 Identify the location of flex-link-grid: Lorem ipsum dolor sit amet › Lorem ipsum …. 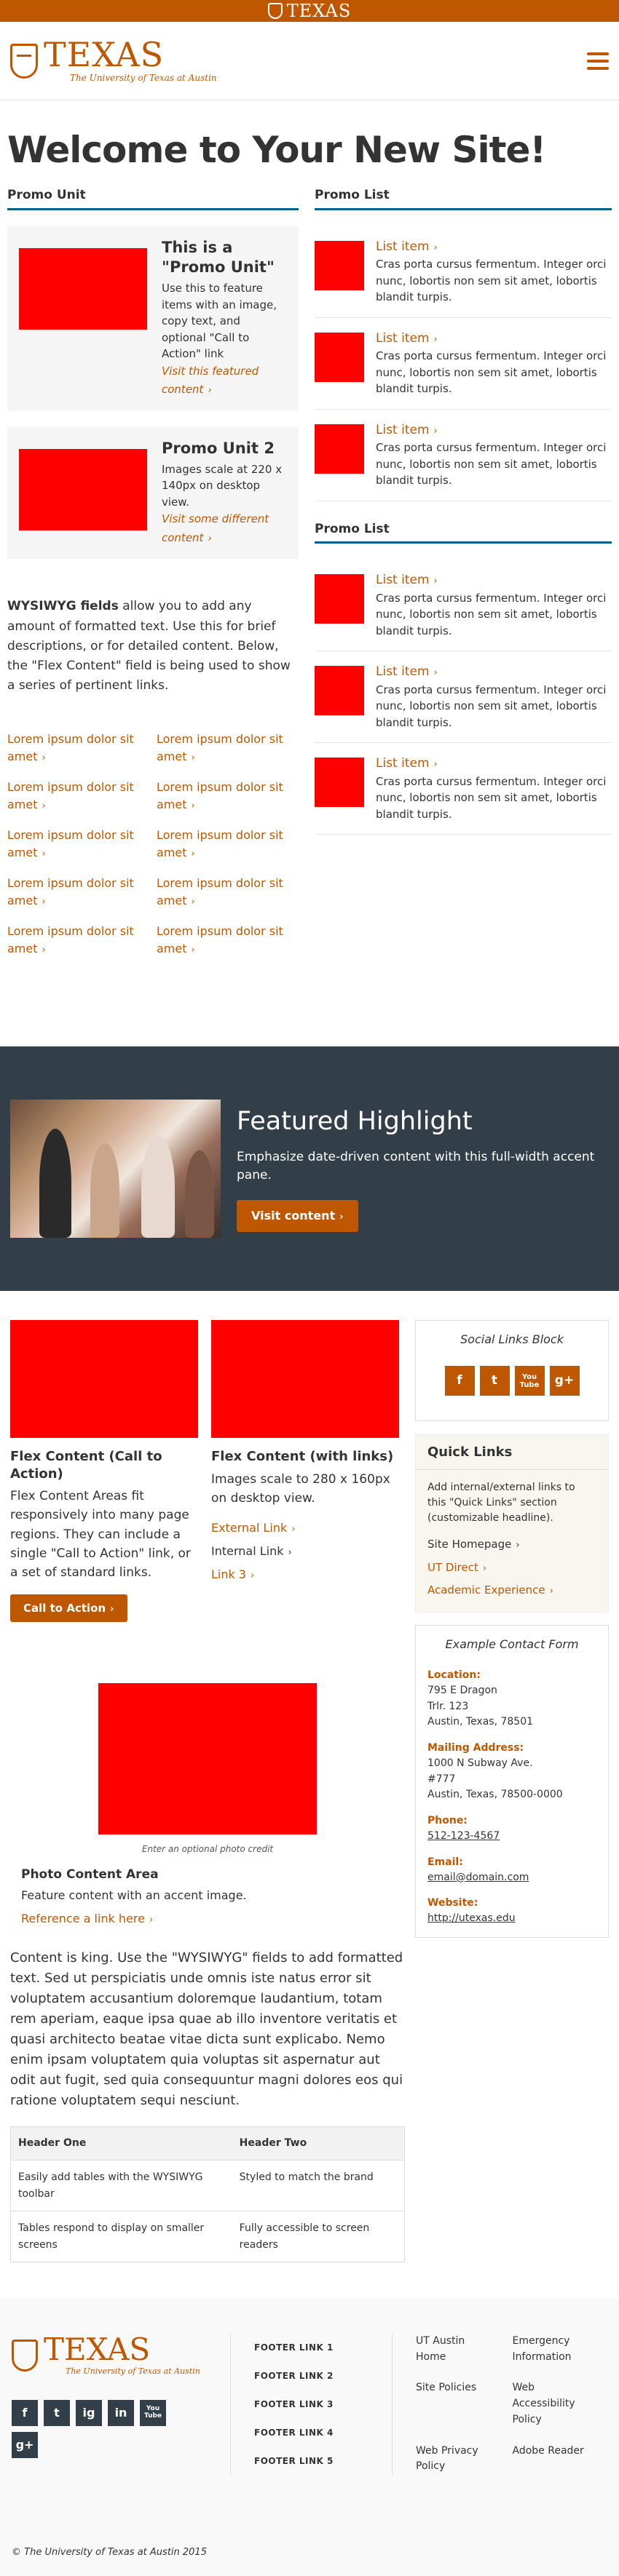
(153, 844).